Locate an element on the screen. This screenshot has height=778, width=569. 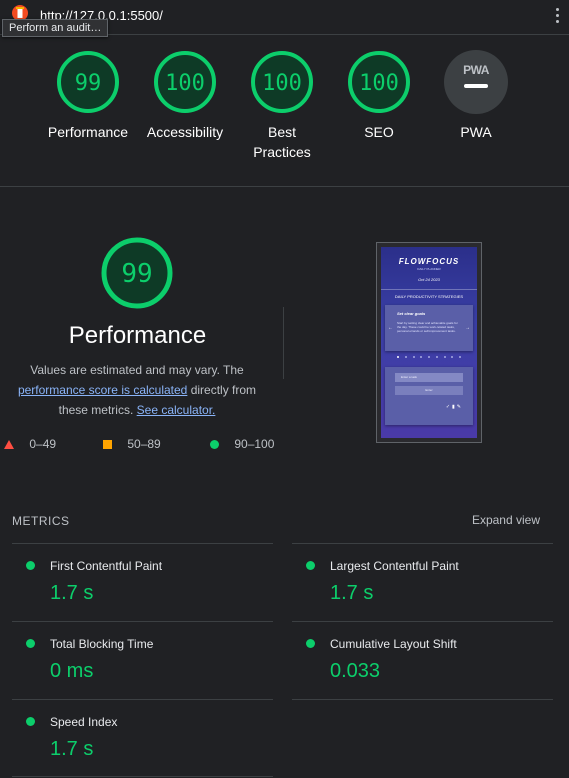
score-calculated-link: performance score is calculated is located at coordinates (102, 390).